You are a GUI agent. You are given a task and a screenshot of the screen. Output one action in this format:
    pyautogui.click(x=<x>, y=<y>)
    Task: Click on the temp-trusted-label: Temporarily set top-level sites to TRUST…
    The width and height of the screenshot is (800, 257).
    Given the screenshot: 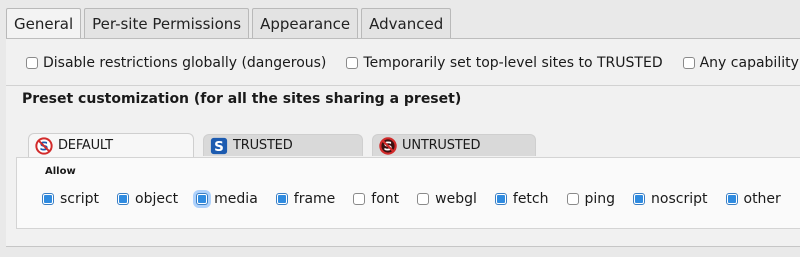 What is the action you would take?
    pyautogui.click(x=513, y=63)
    